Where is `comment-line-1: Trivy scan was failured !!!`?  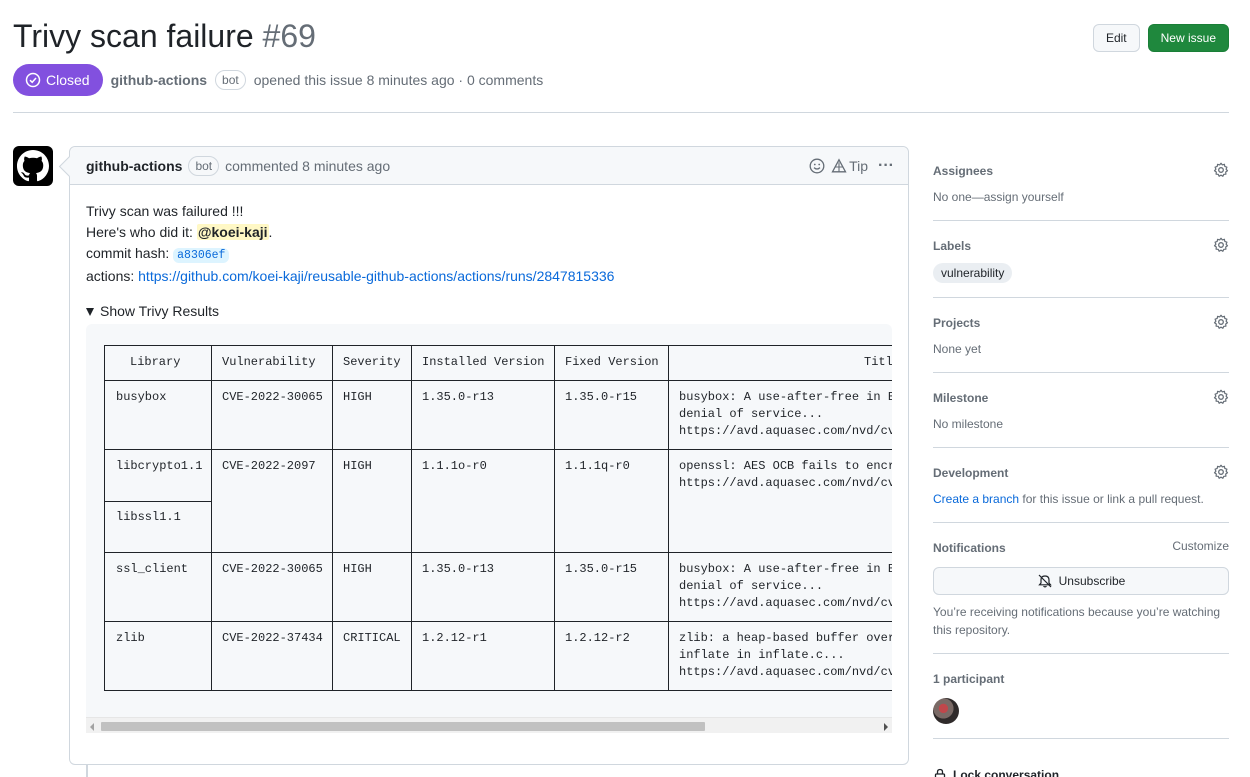 comment-line-1: Trivy scan was failured !!! is located at coordinates (165, 211).